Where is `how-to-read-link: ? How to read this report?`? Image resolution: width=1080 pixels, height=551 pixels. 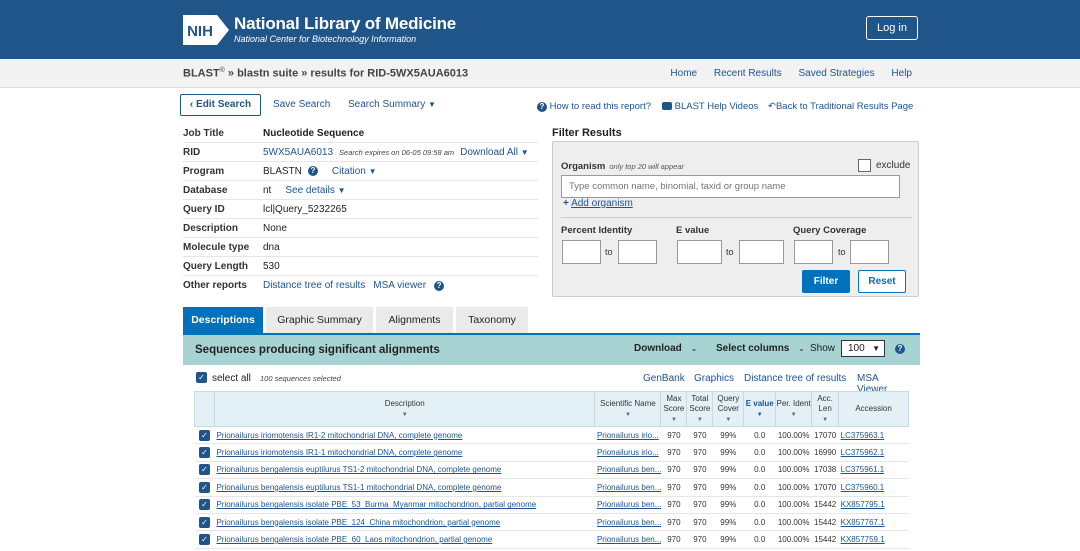 how-to-read-link: ? How to read this report? is located at coordinates (594, 106).